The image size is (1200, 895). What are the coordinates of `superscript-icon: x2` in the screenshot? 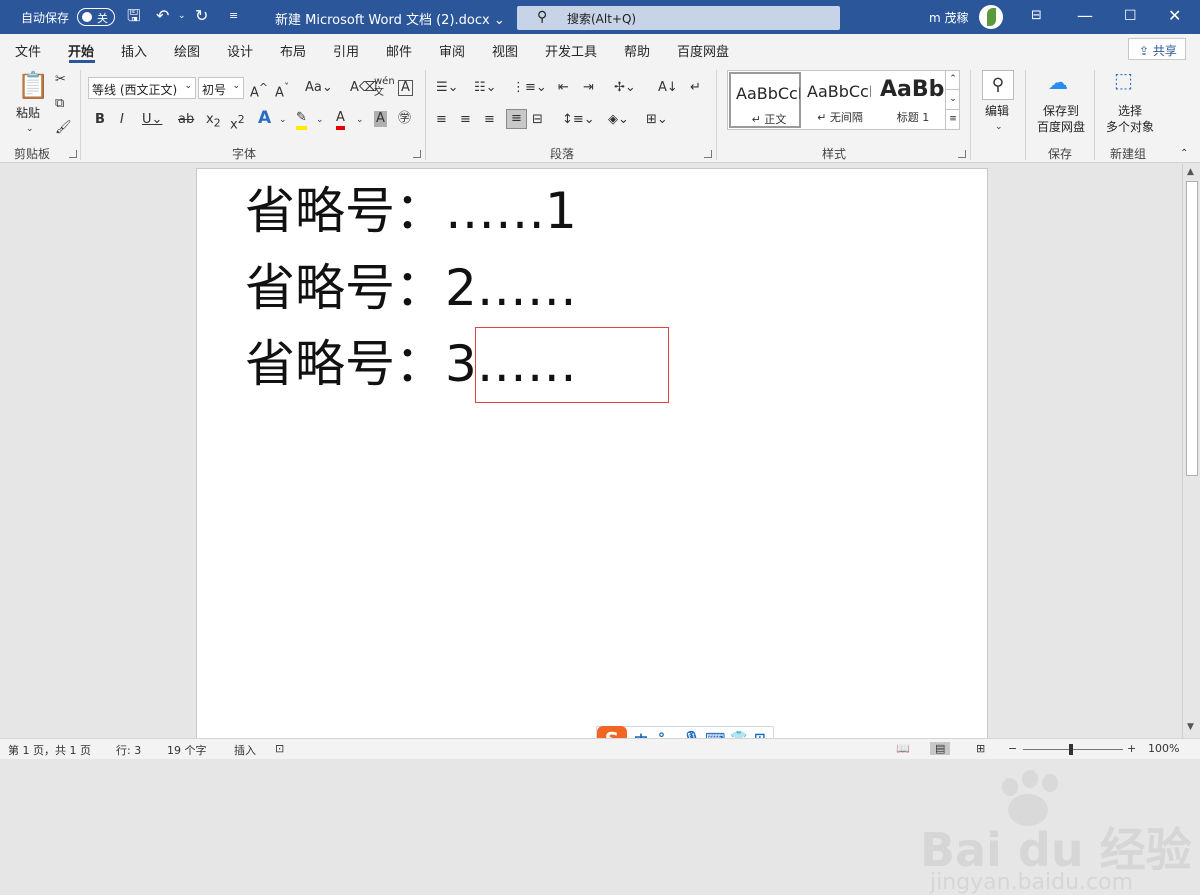 It's located at (237, 122).